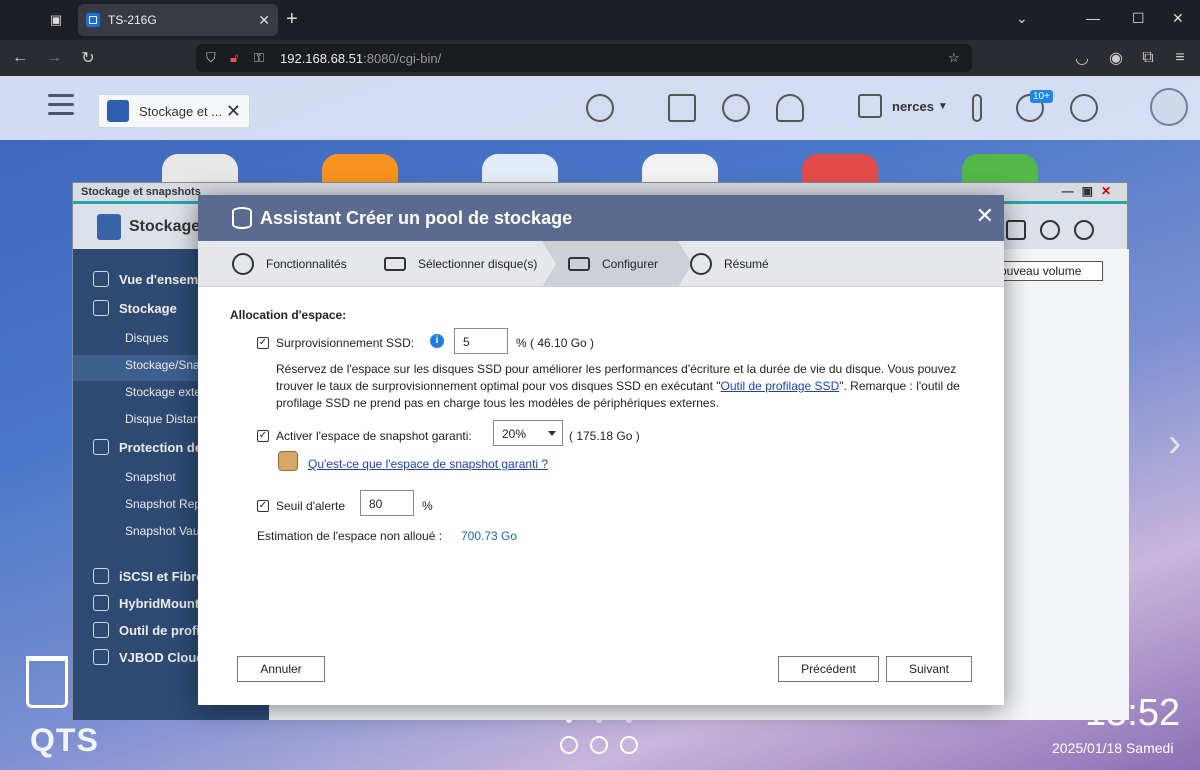  What do you see at coordinates (148, 308) in the screenshot?
I see `sidebar-item-label: Stockage` at bounding box center [148, 308].